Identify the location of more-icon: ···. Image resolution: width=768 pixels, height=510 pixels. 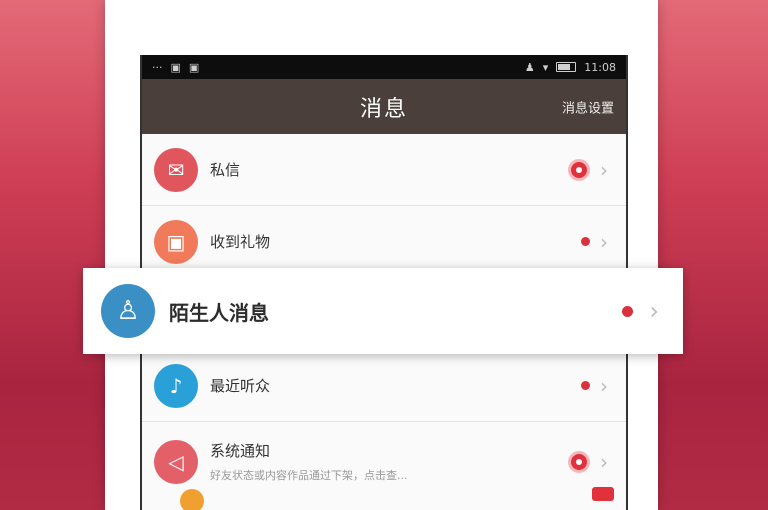
(157, 67).